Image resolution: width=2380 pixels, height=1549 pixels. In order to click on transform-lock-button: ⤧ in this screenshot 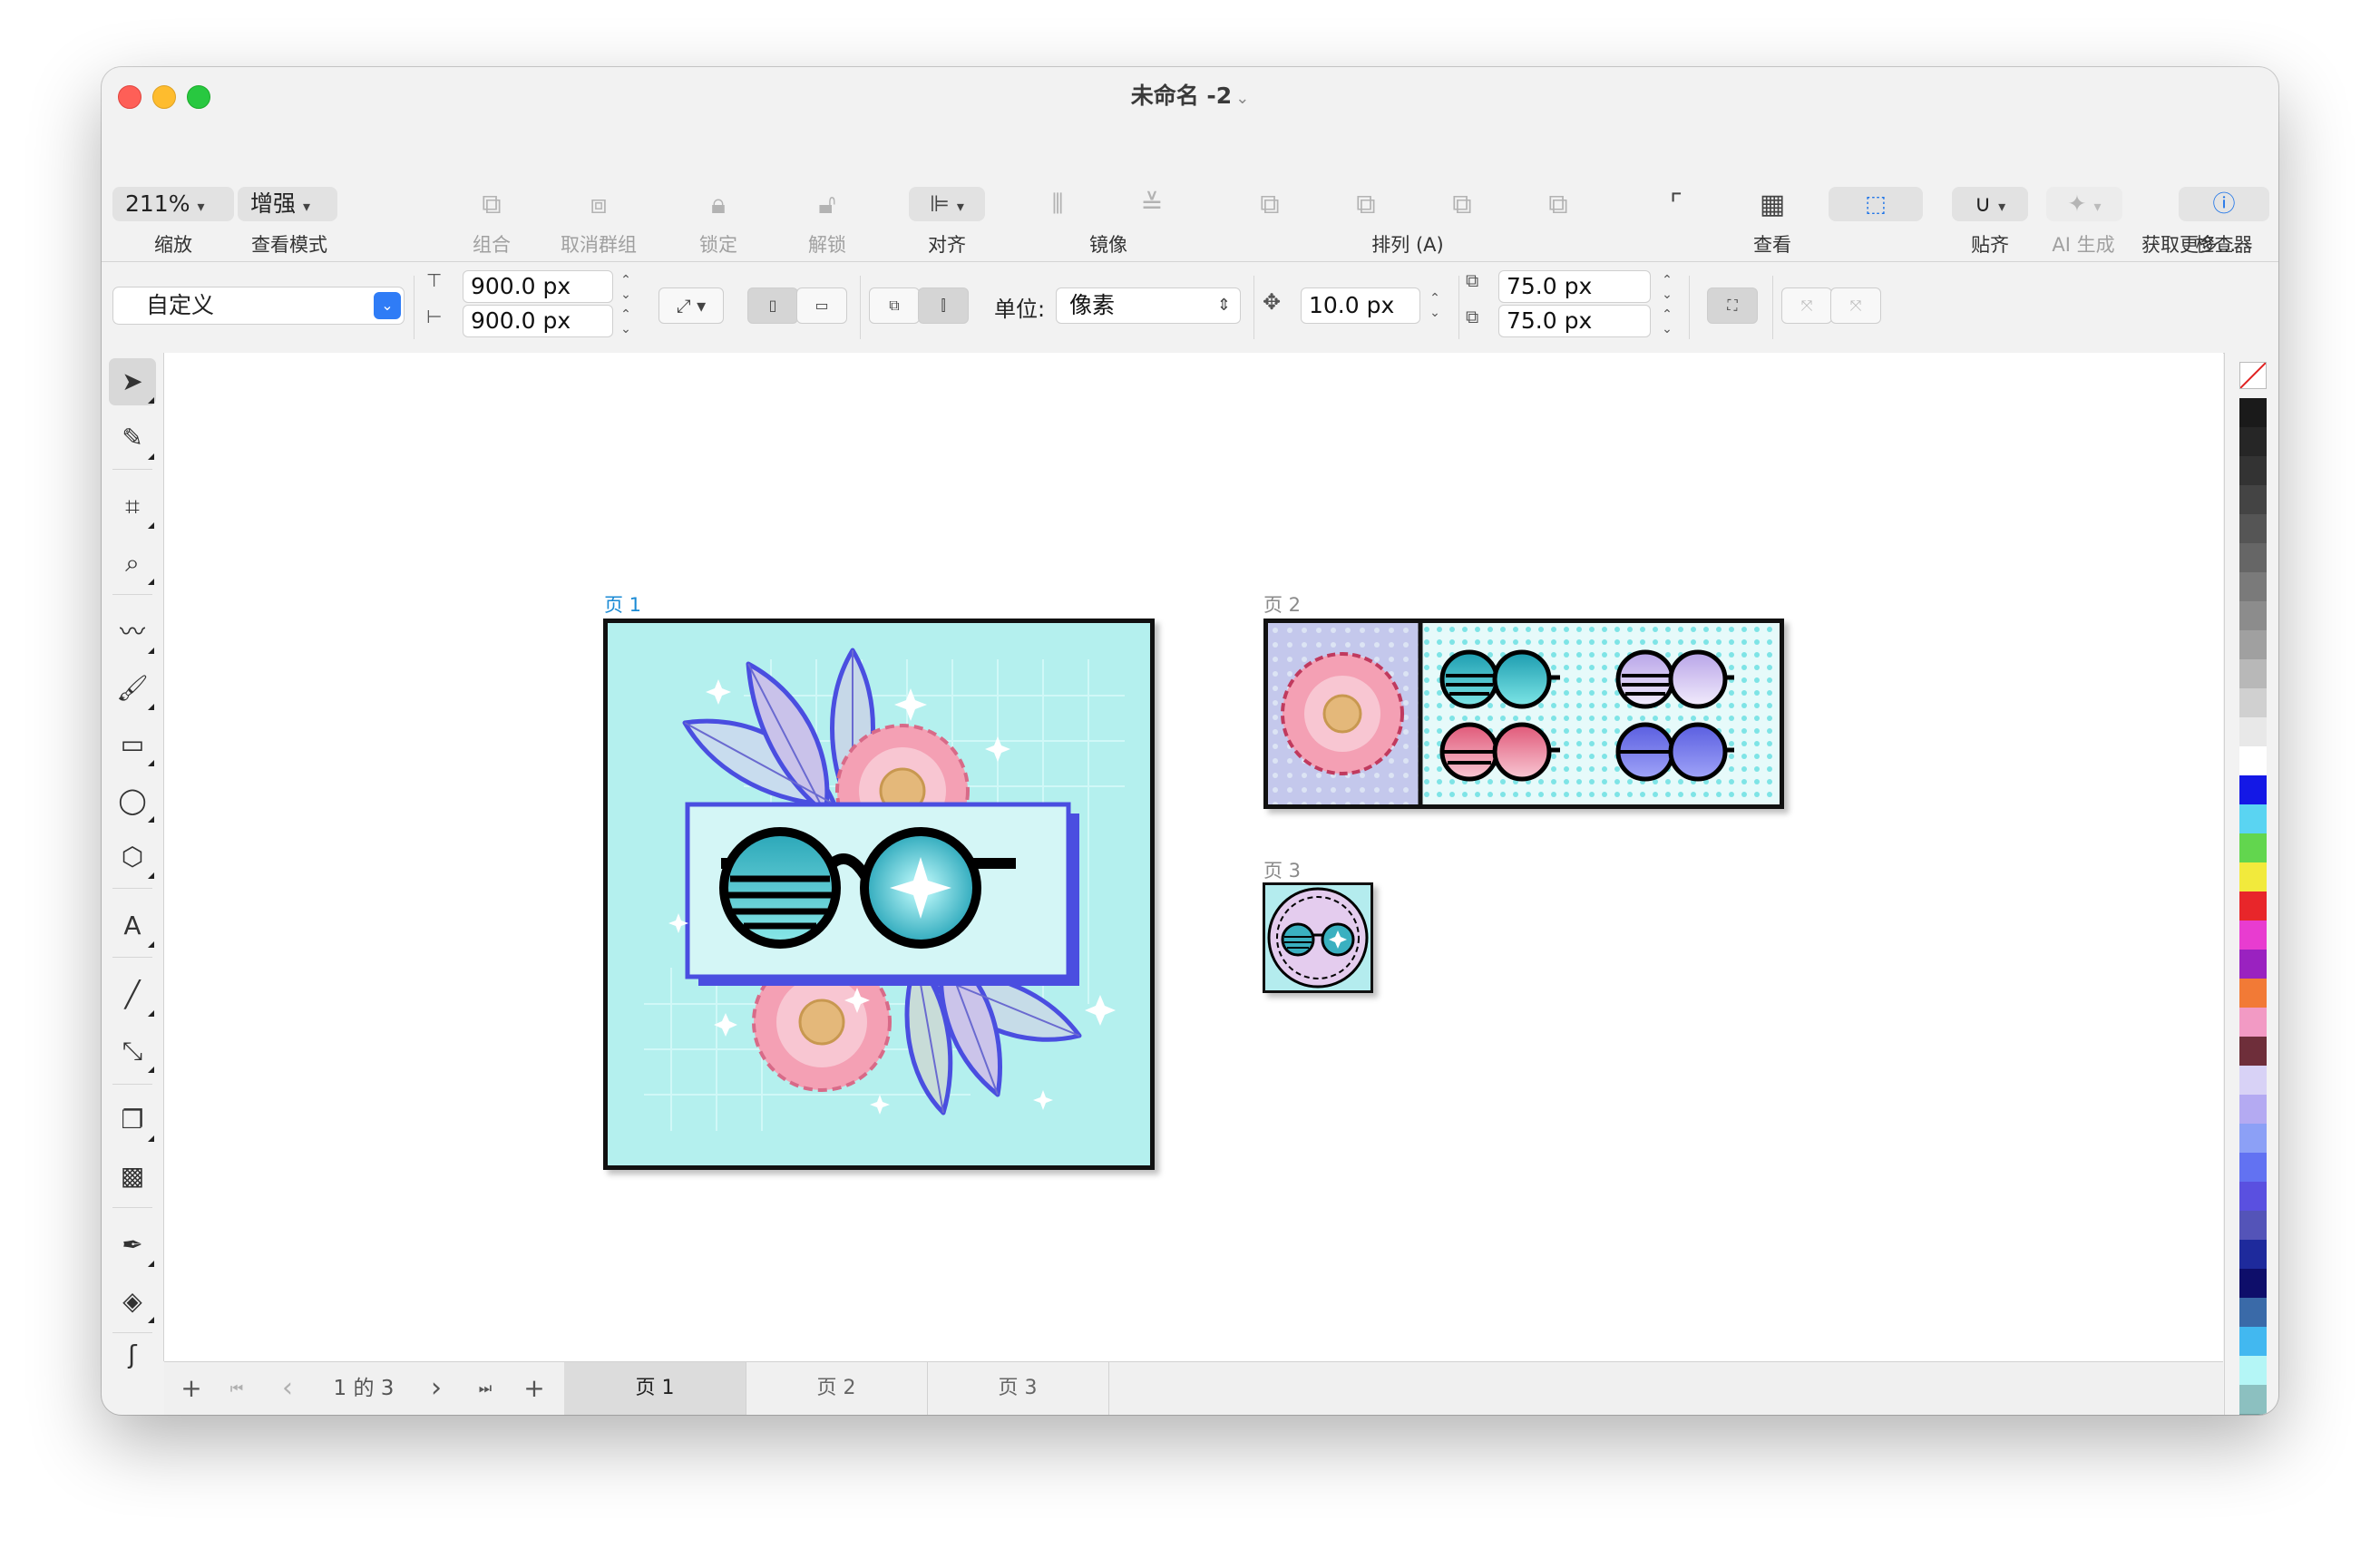, I will do `click(1806, 305)`.